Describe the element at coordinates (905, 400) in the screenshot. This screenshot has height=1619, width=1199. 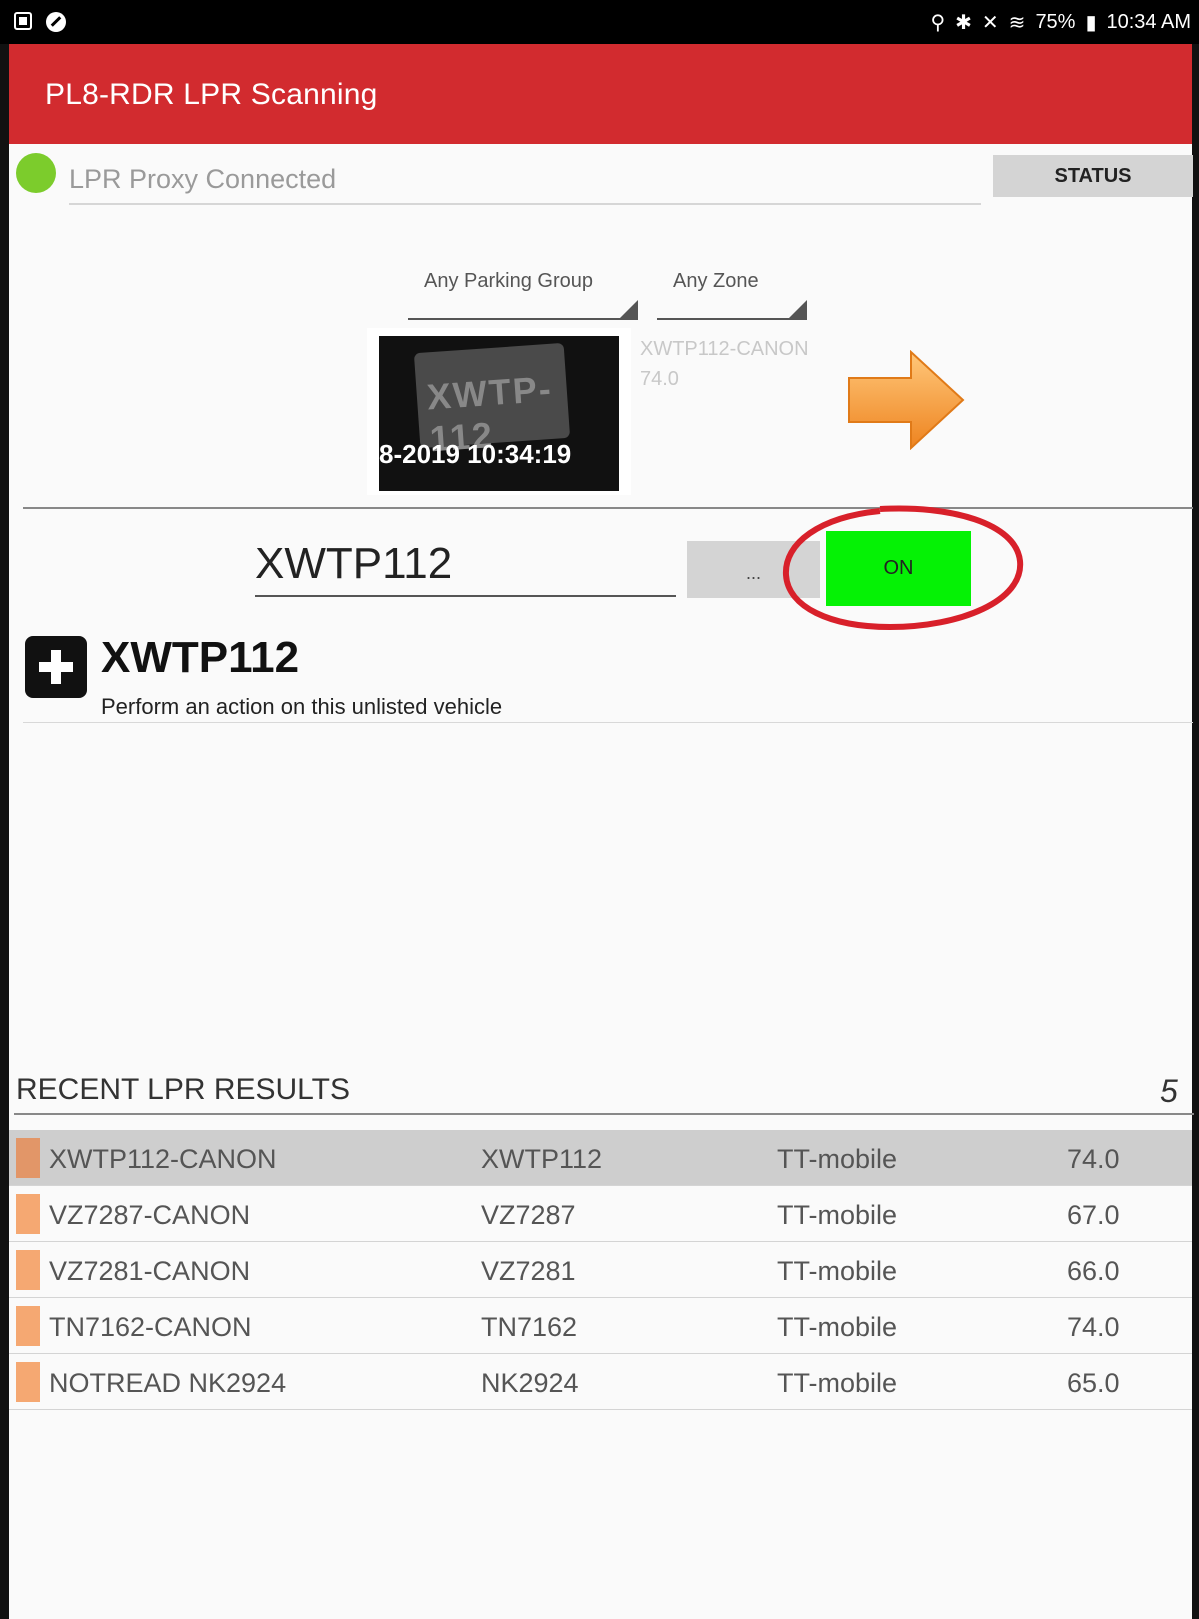
I see `next-arrow-icon` at that location.